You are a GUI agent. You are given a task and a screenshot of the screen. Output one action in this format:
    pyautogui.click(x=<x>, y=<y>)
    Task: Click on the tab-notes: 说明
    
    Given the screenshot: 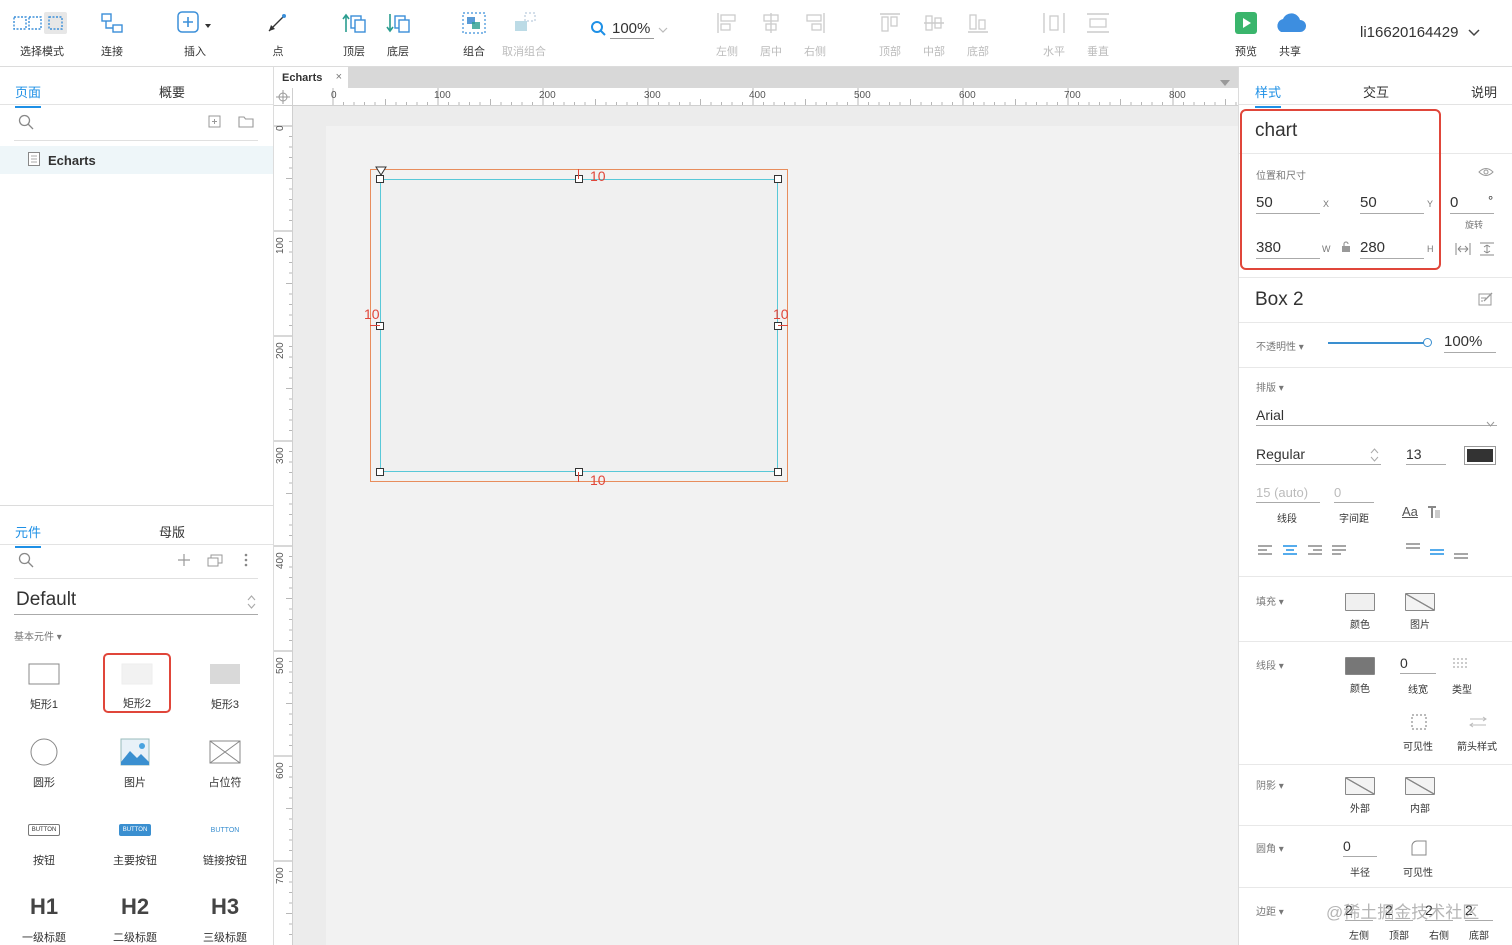 What is the action you would take?
    pyautogui.click(x=1484, y=91)
    